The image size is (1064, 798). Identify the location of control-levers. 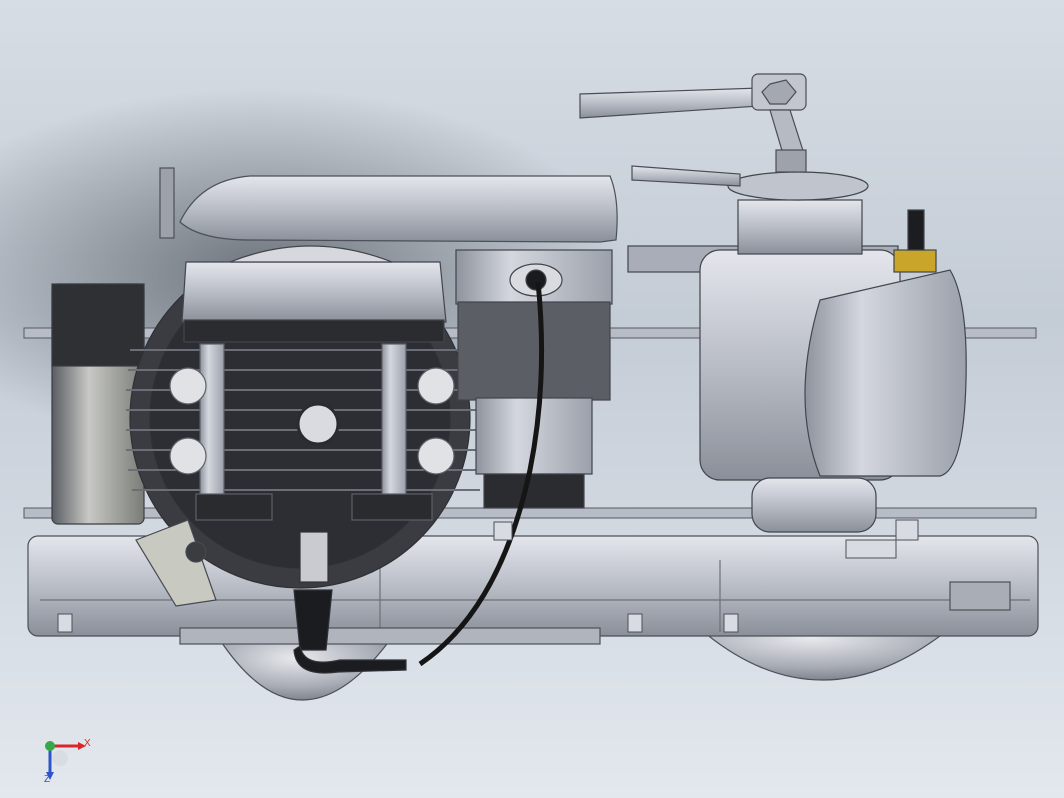
(693, 130).